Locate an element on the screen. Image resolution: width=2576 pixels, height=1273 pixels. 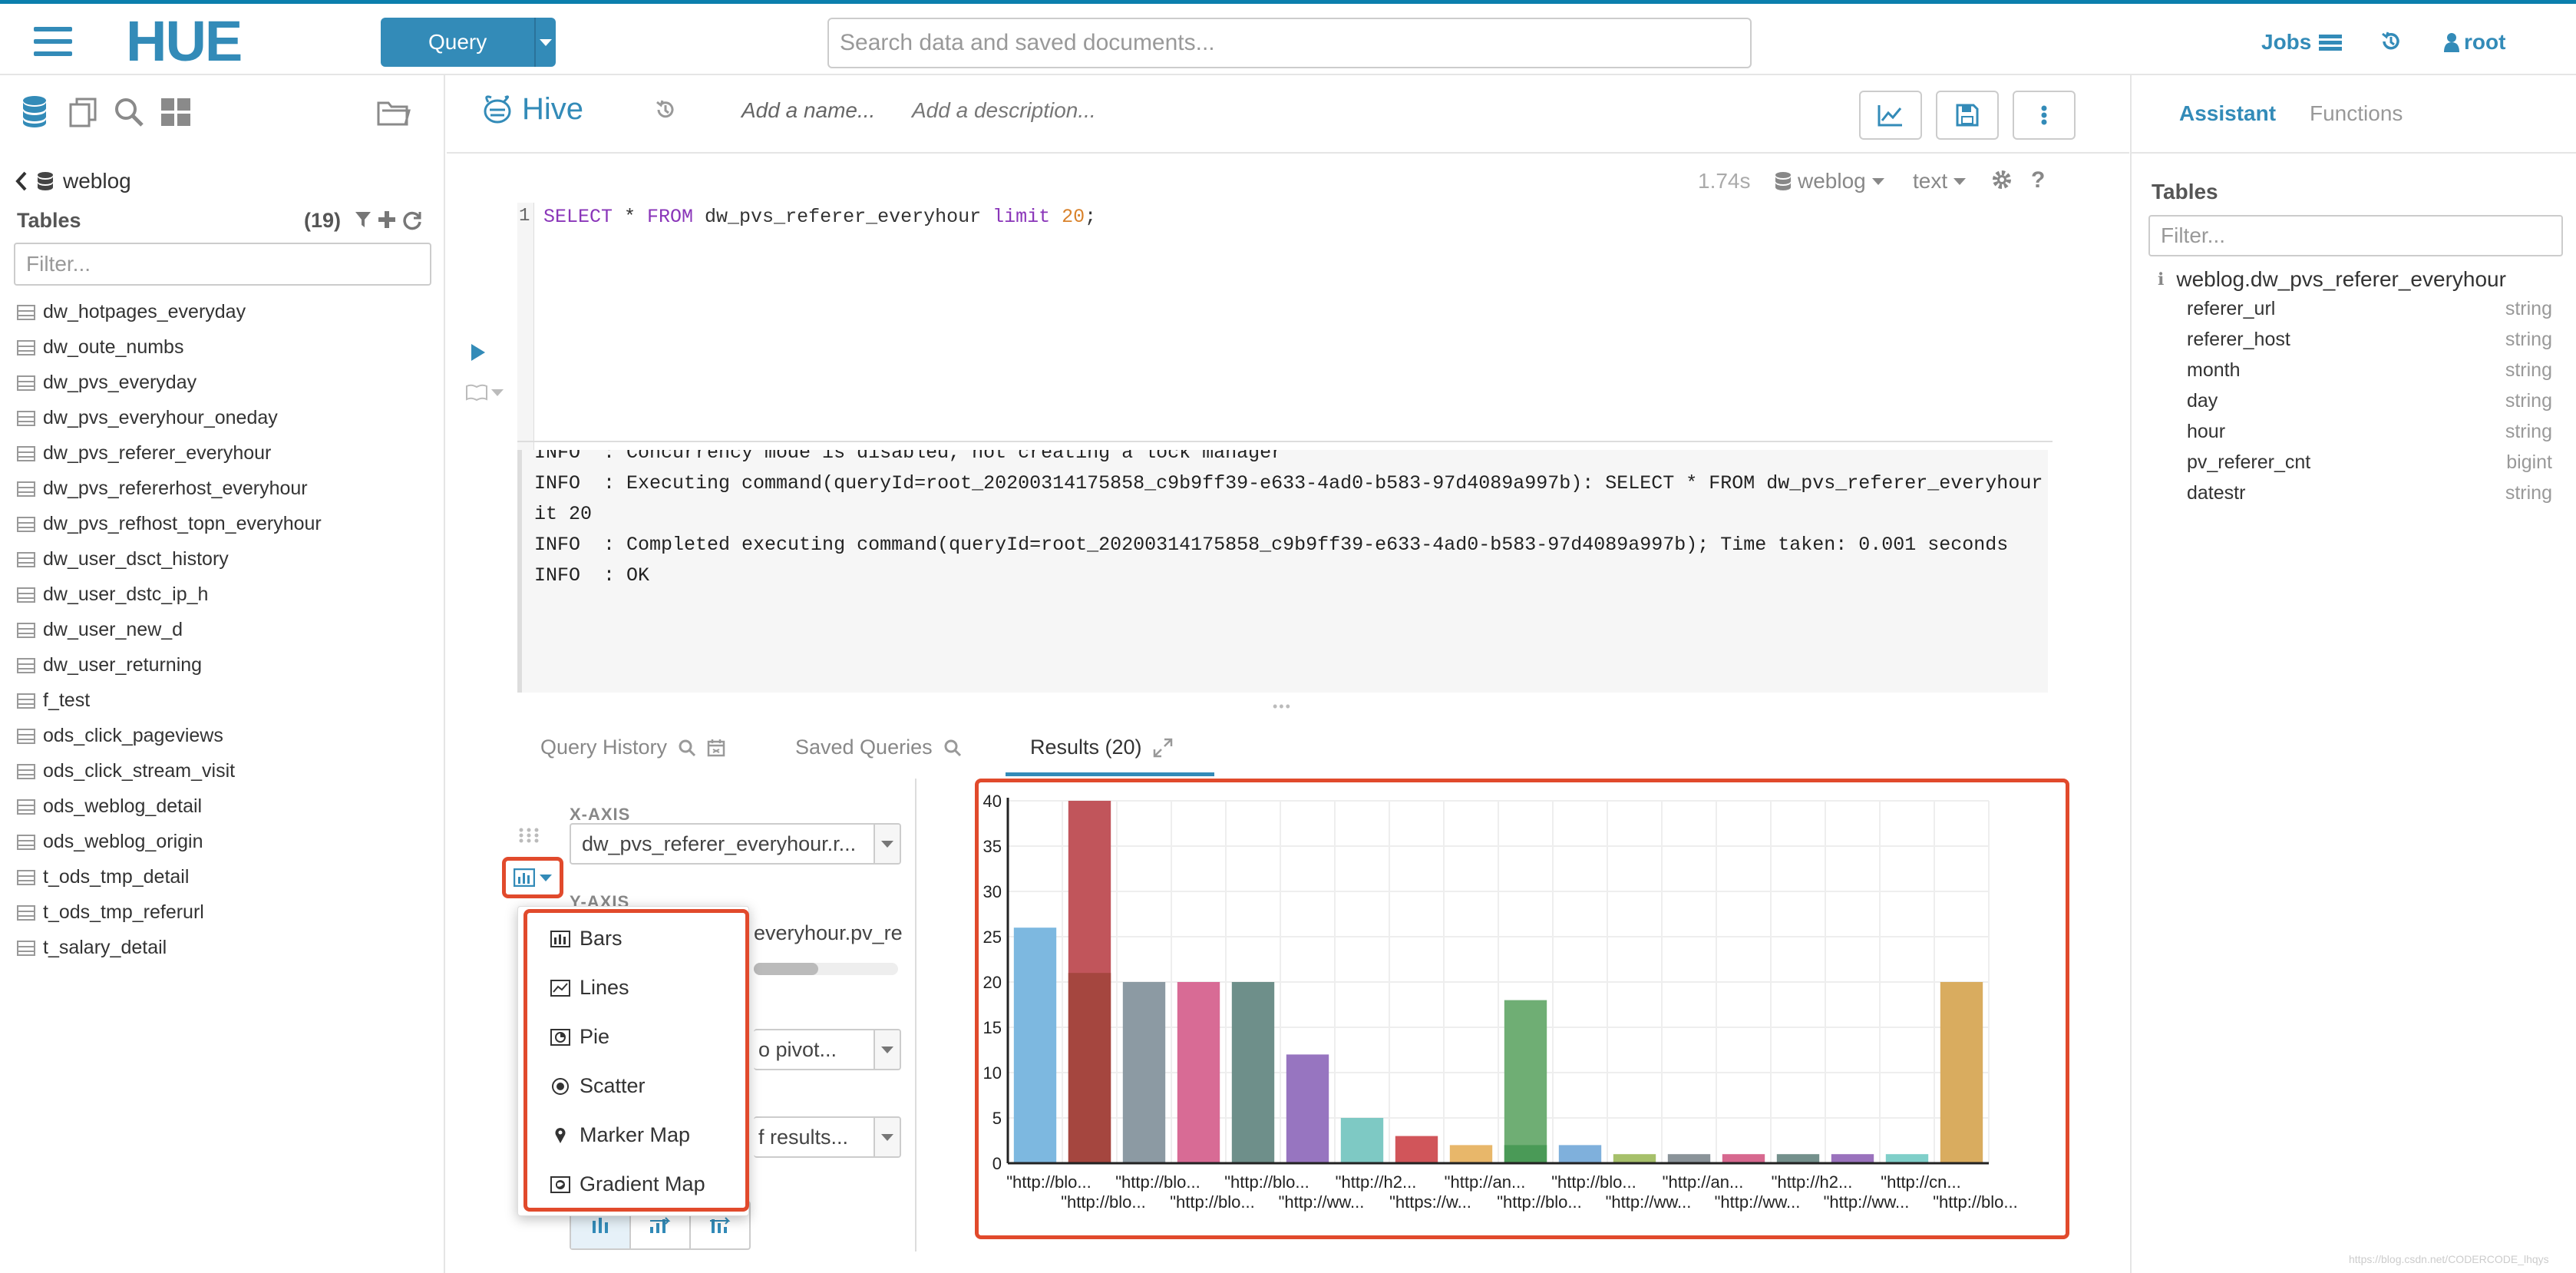
calendar-icon is located at coordinates (716, 748).